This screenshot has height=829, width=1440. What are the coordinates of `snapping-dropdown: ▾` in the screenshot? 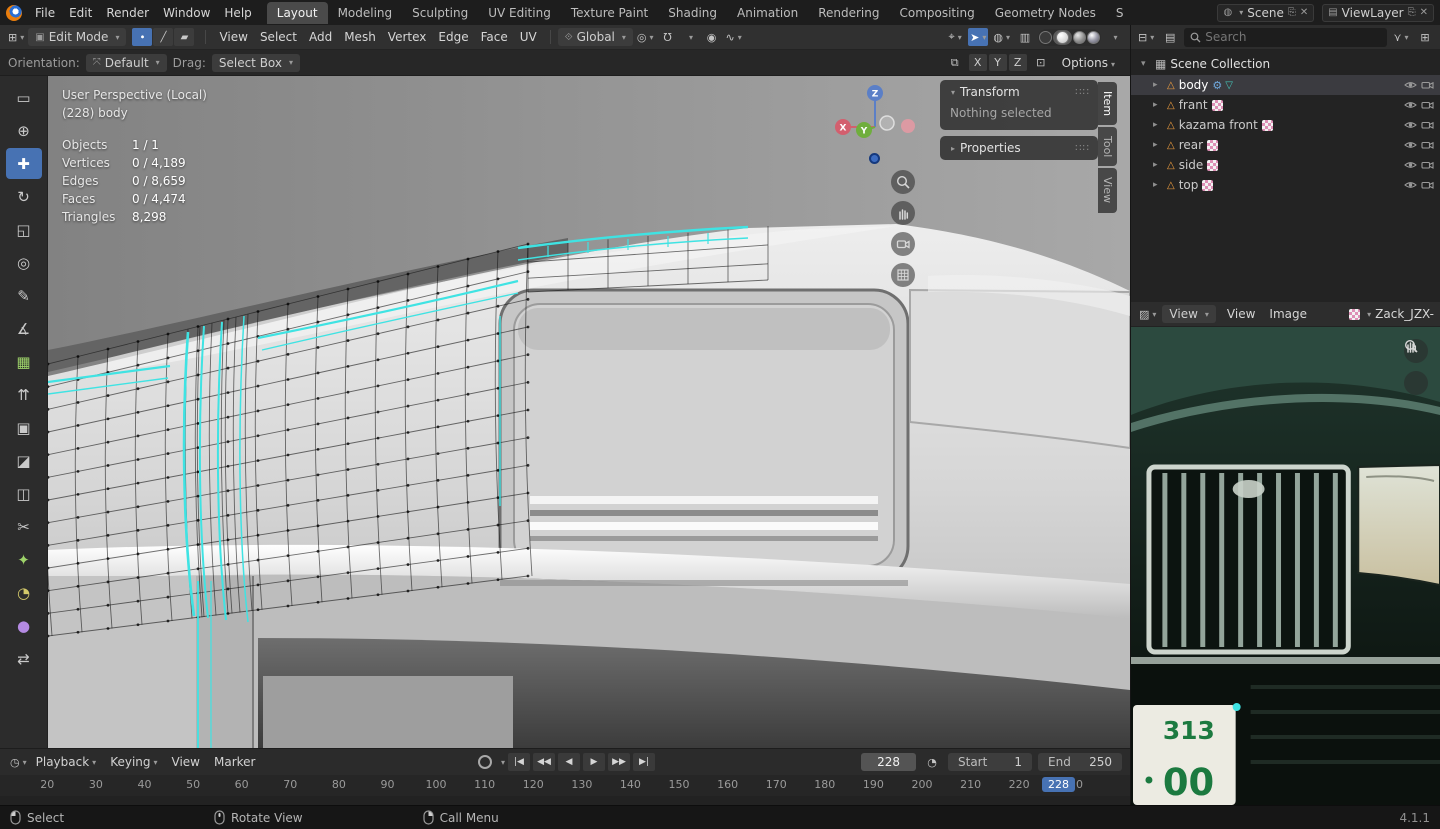 It's located at (690, 37).